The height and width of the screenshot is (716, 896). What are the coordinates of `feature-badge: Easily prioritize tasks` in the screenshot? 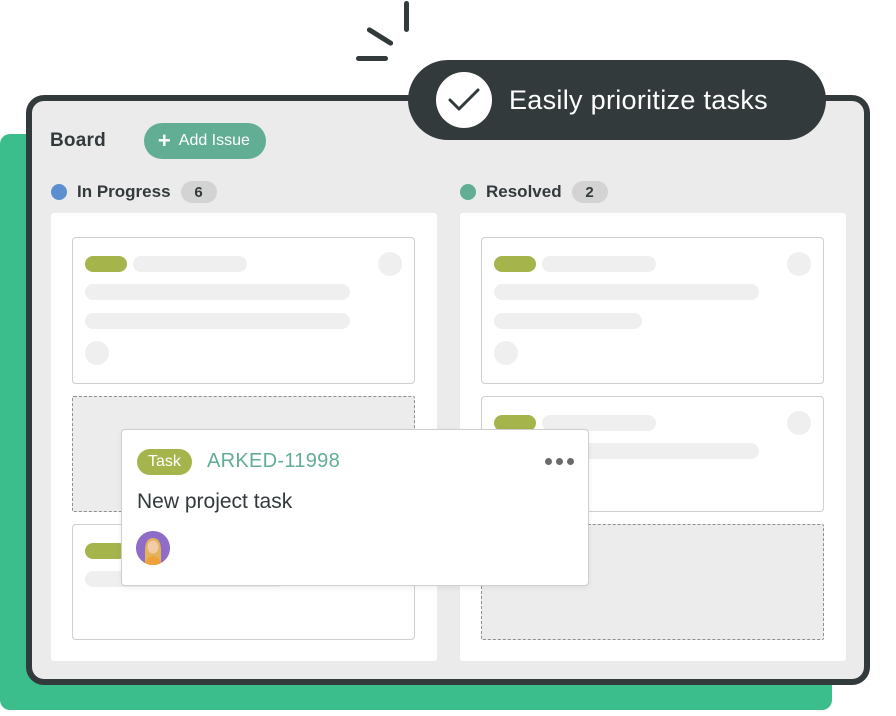 It's located at (617, 100).